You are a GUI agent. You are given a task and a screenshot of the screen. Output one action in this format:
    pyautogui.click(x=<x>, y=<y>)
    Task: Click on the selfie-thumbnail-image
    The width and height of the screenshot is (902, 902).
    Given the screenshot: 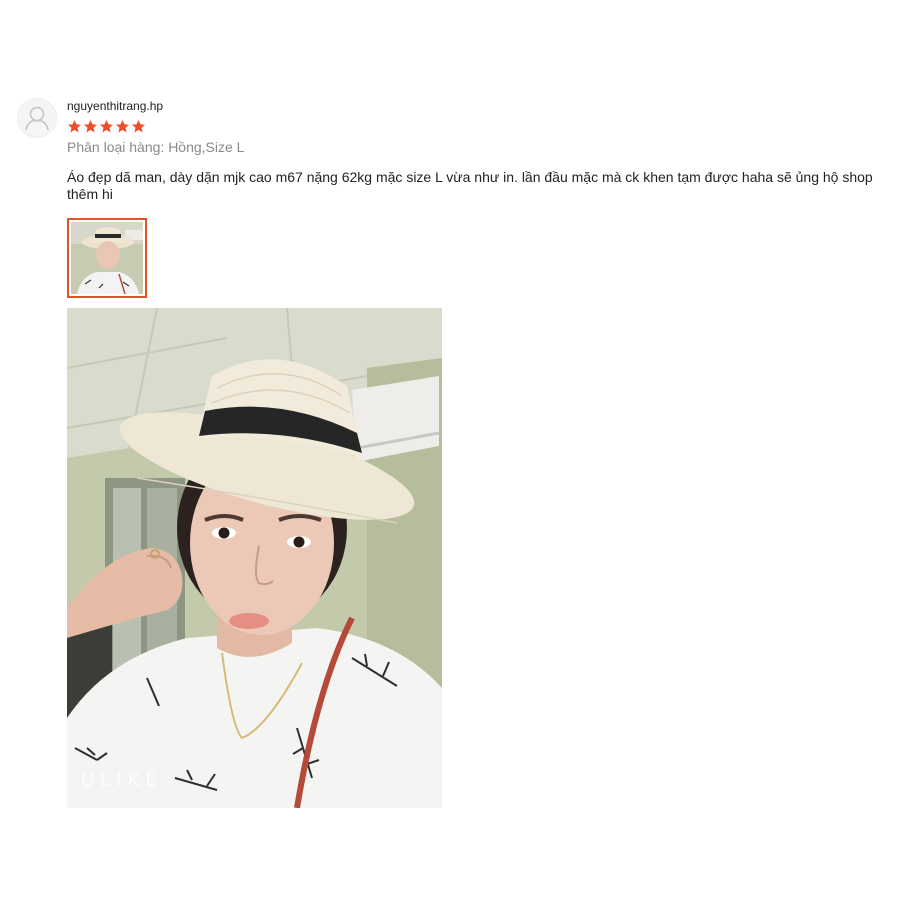 What is the action you would take?
    pyautogui.click(x=107, y=258)
    